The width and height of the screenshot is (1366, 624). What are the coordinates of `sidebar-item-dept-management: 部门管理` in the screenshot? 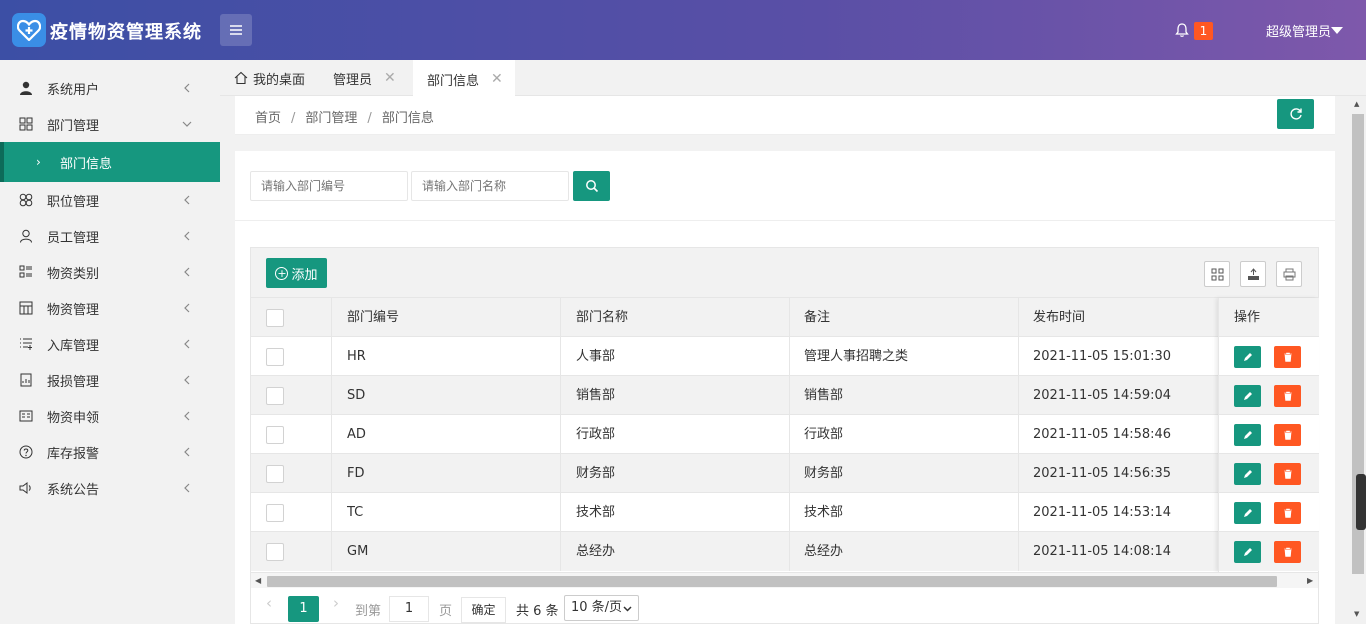 It's located at (110, 124).